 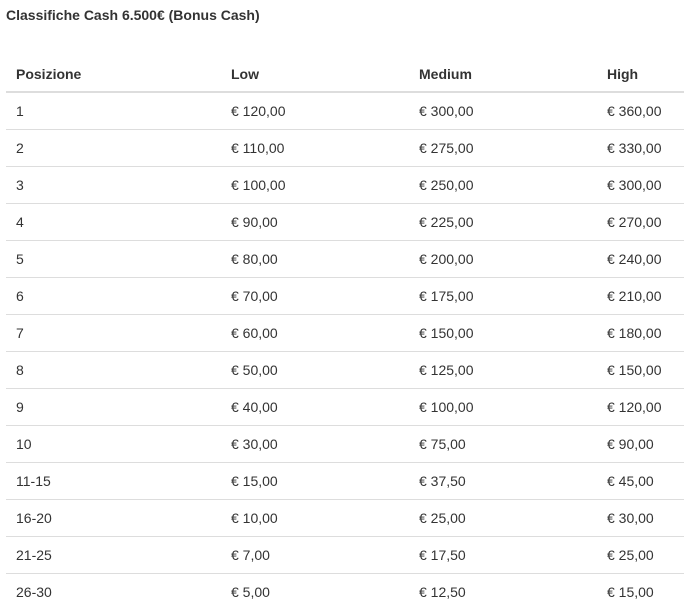 I want to click on cell-position: 16-20, so click(x=113, y=518).